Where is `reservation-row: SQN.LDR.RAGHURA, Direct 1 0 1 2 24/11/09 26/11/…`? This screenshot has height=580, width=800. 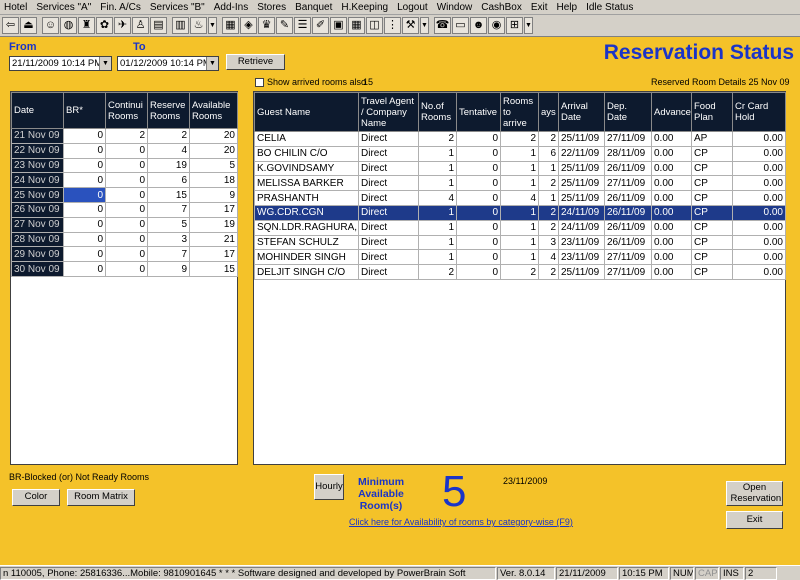 reservation-row: SQN.LDR.RAGHURA, Direct 1 0 1 2 24/11/09 26/11/… is located at coordinates (520, 227).